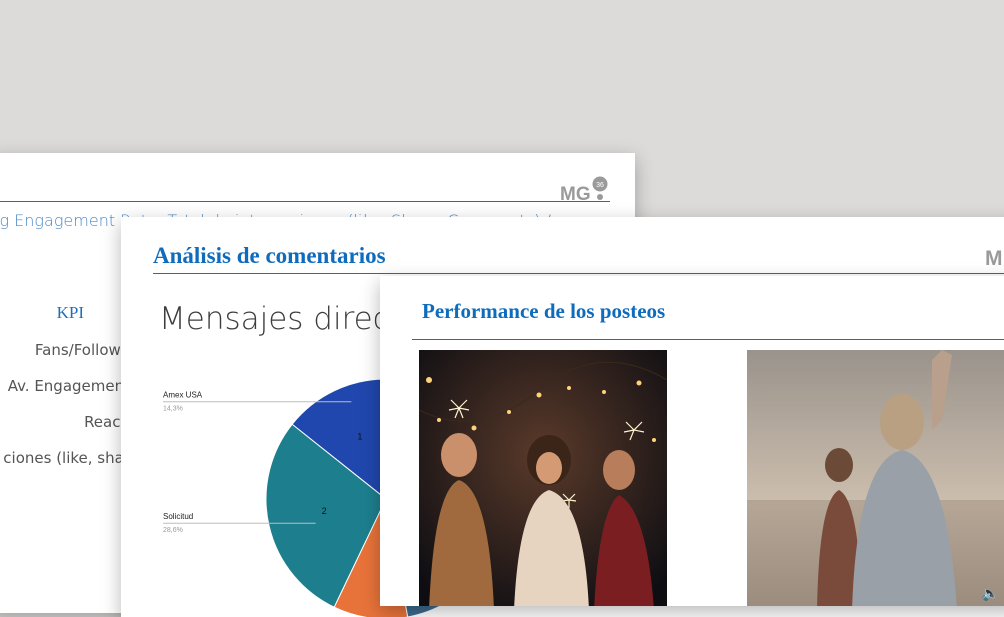  What do you see at coordinates (178, 516) in the screenshot?
I see `pie-slice-label: Solicitud` at bounding box center [178, 516].